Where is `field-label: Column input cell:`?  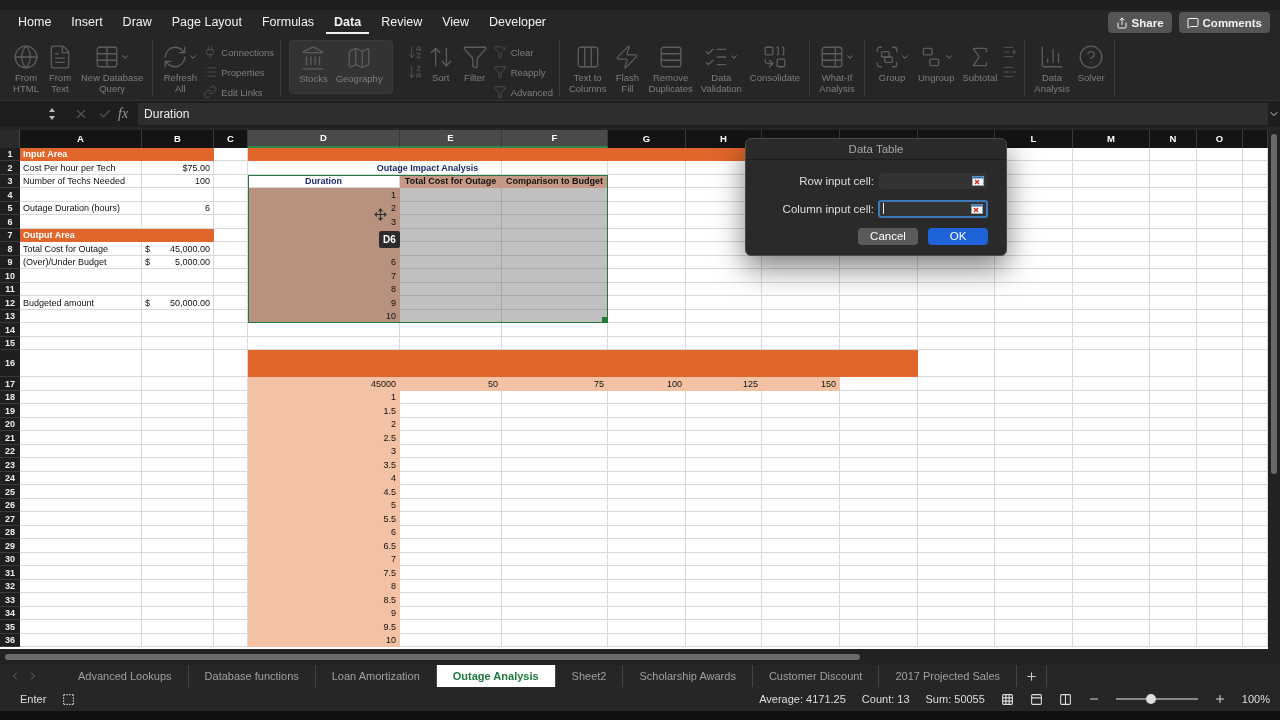
field-label: Column input cell: is located at coordinates (828, 208).